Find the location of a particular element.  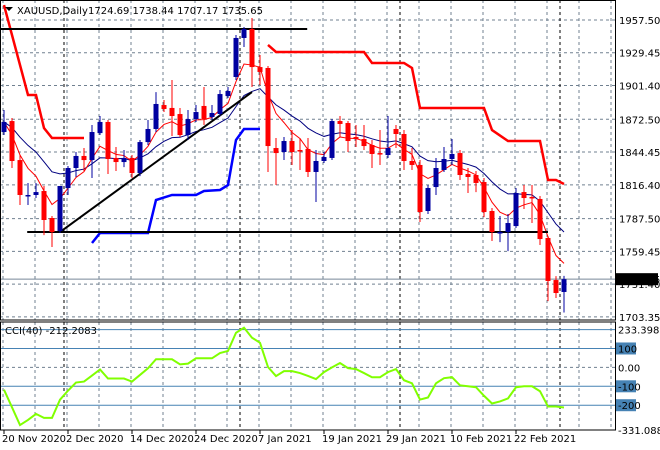

cci-tick-label: 100 is located at coordinates (627, 349).